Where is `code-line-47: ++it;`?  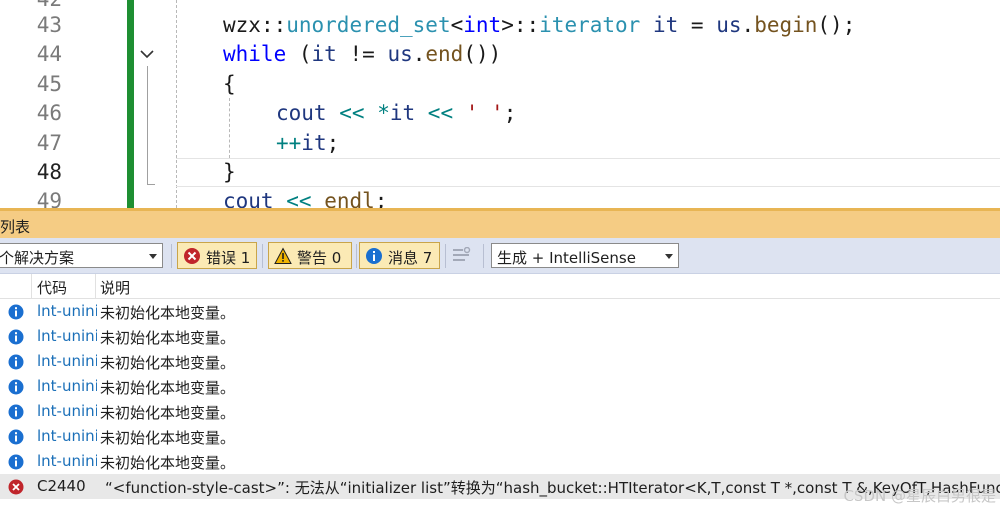
code-line-47: ++it; is located at coordinates (307, 143).